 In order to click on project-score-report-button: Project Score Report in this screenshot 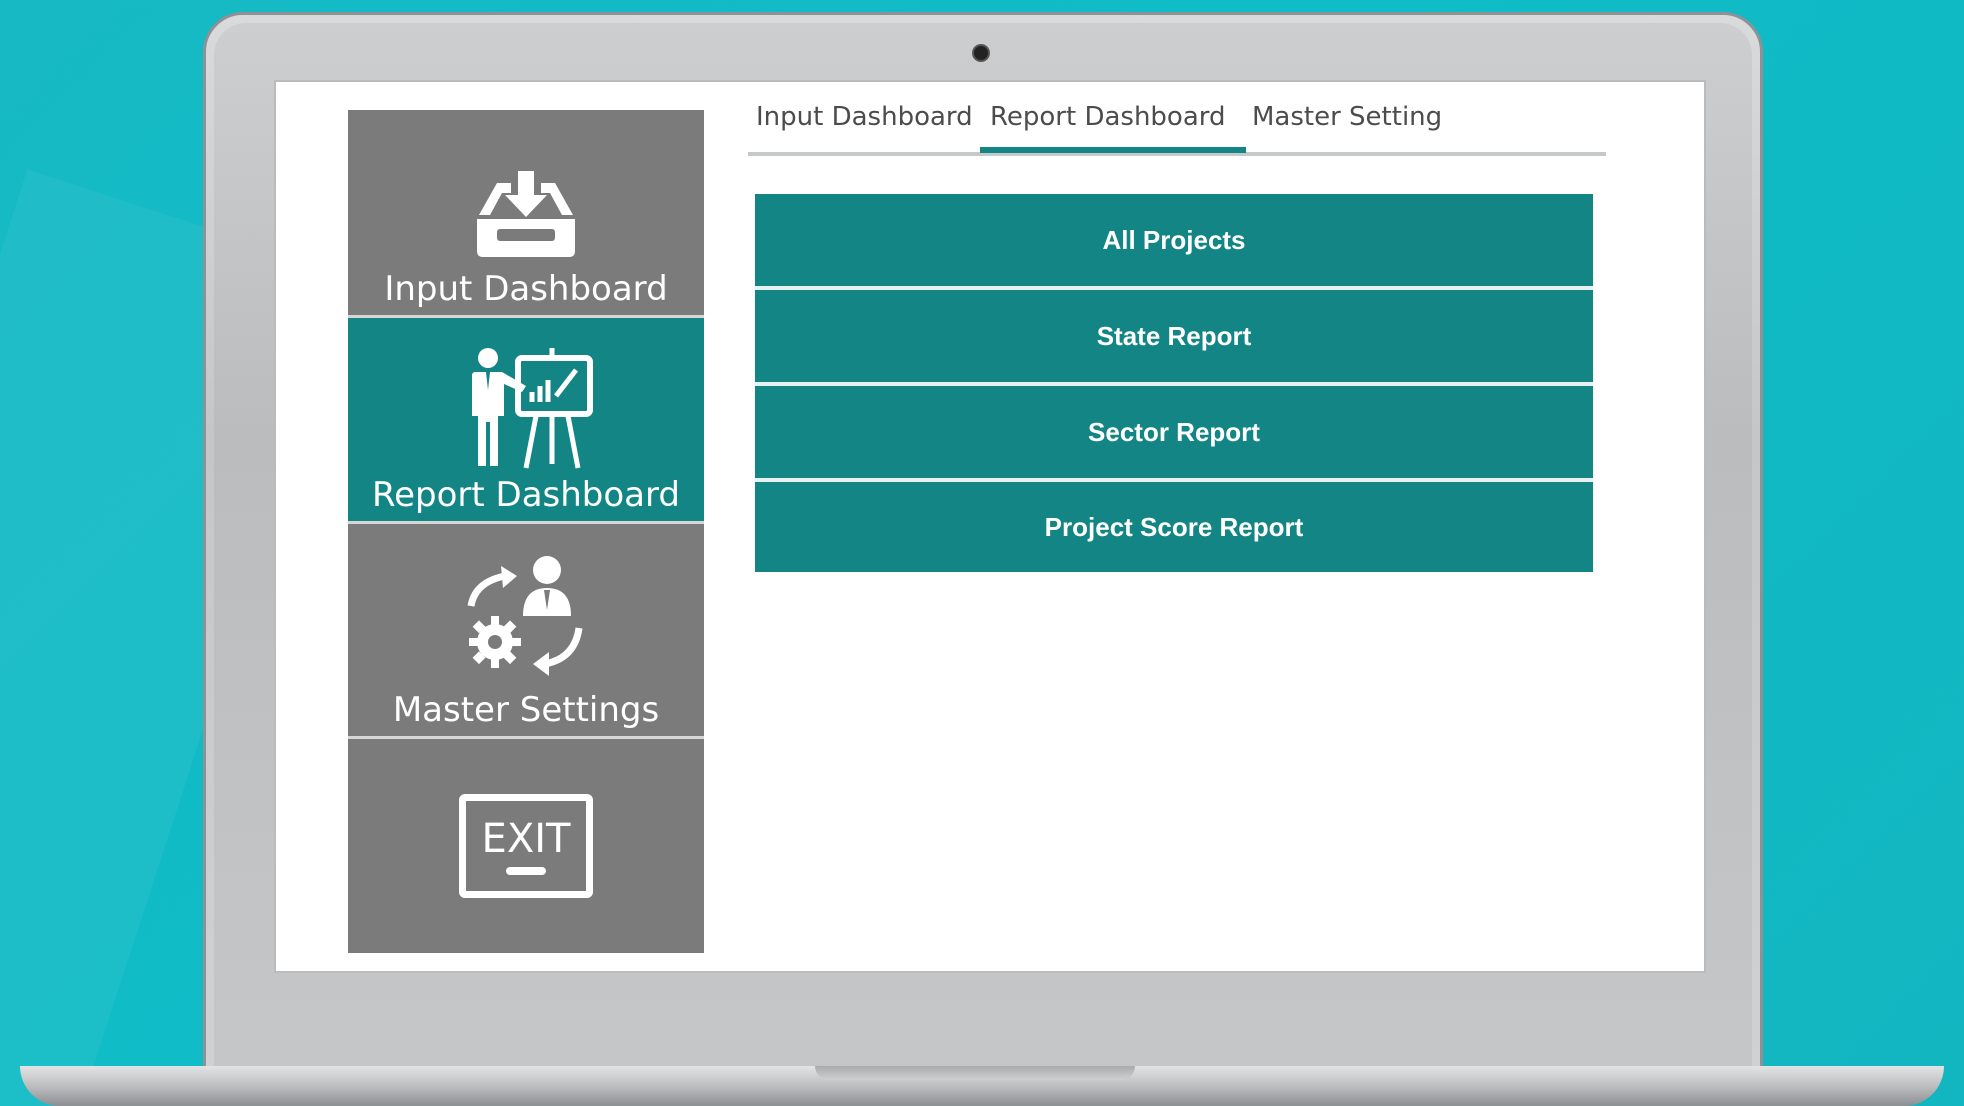, I will do `click(1174, 527)`.